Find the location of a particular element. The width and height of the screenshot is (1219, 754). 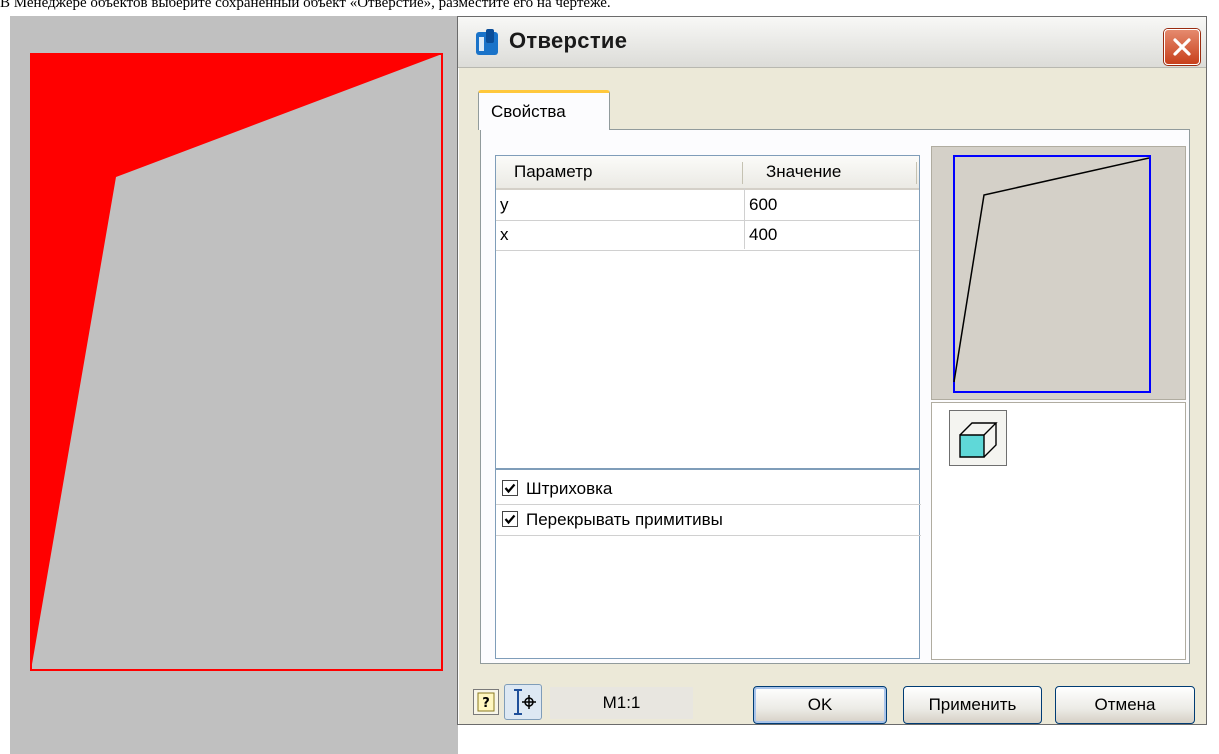

help-icon: ? is located at coordinates (486, 702).